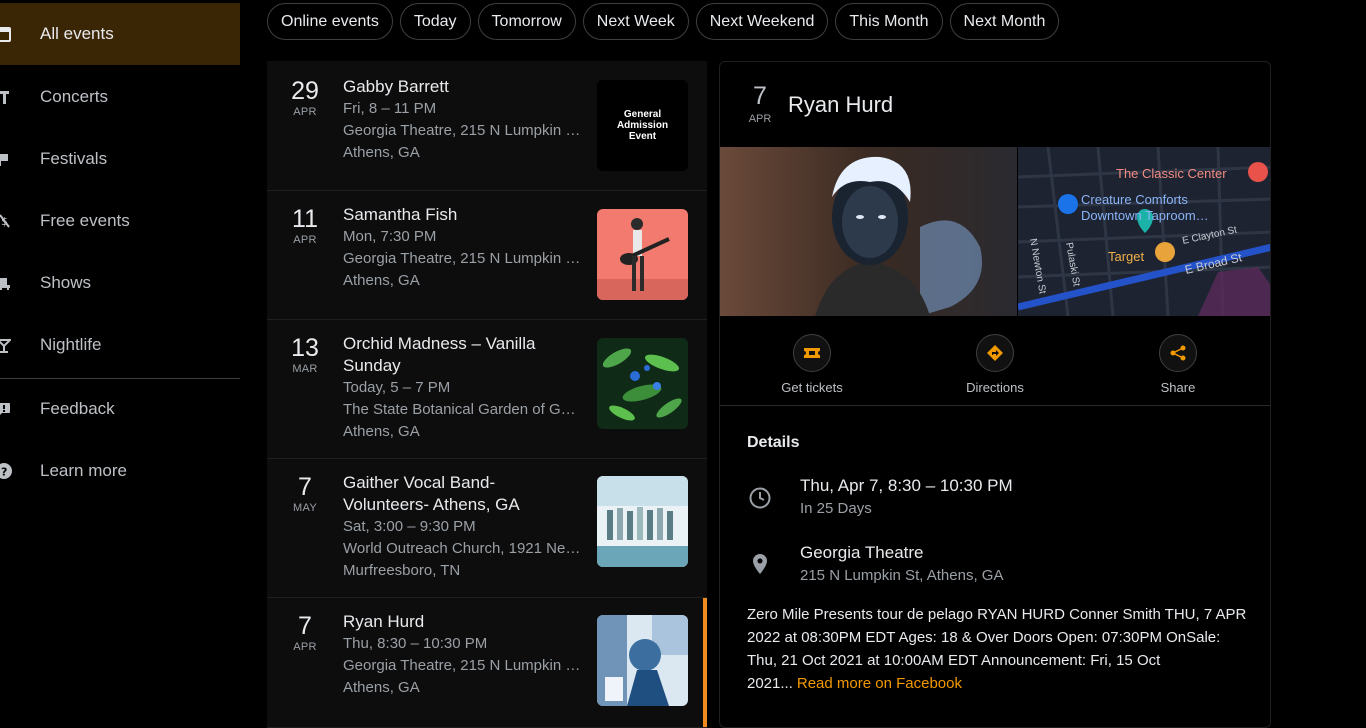 The image size is (1366, 728). What do you see at coordinates (384, 621) in the screenshot?
I see `event-title: Ryan Hurd` at bounding box center [384, 621].